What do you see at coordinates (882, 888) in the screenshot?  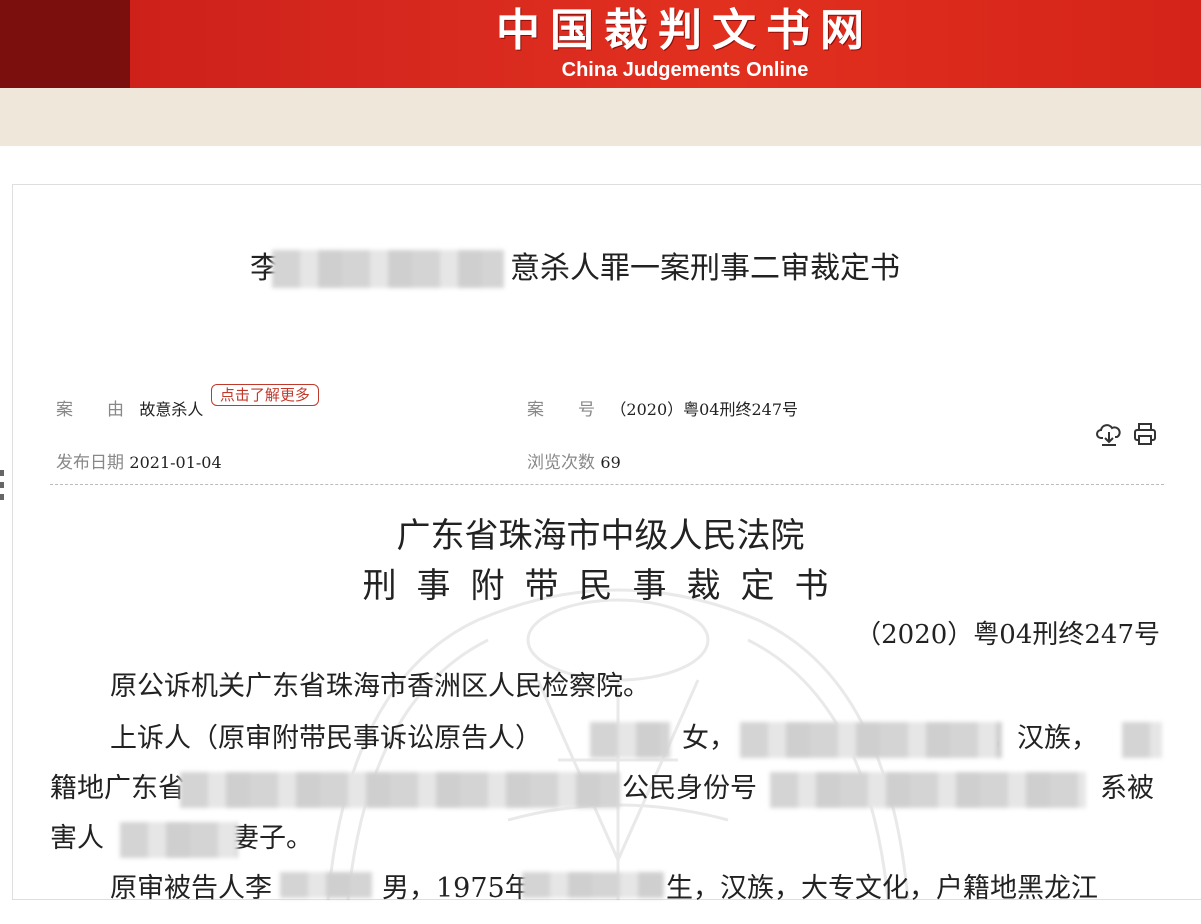 I see `paragraph-defendant-c: 生，汉族，大专文化，户籍地黑龙江` at bounding box center [882, 888].